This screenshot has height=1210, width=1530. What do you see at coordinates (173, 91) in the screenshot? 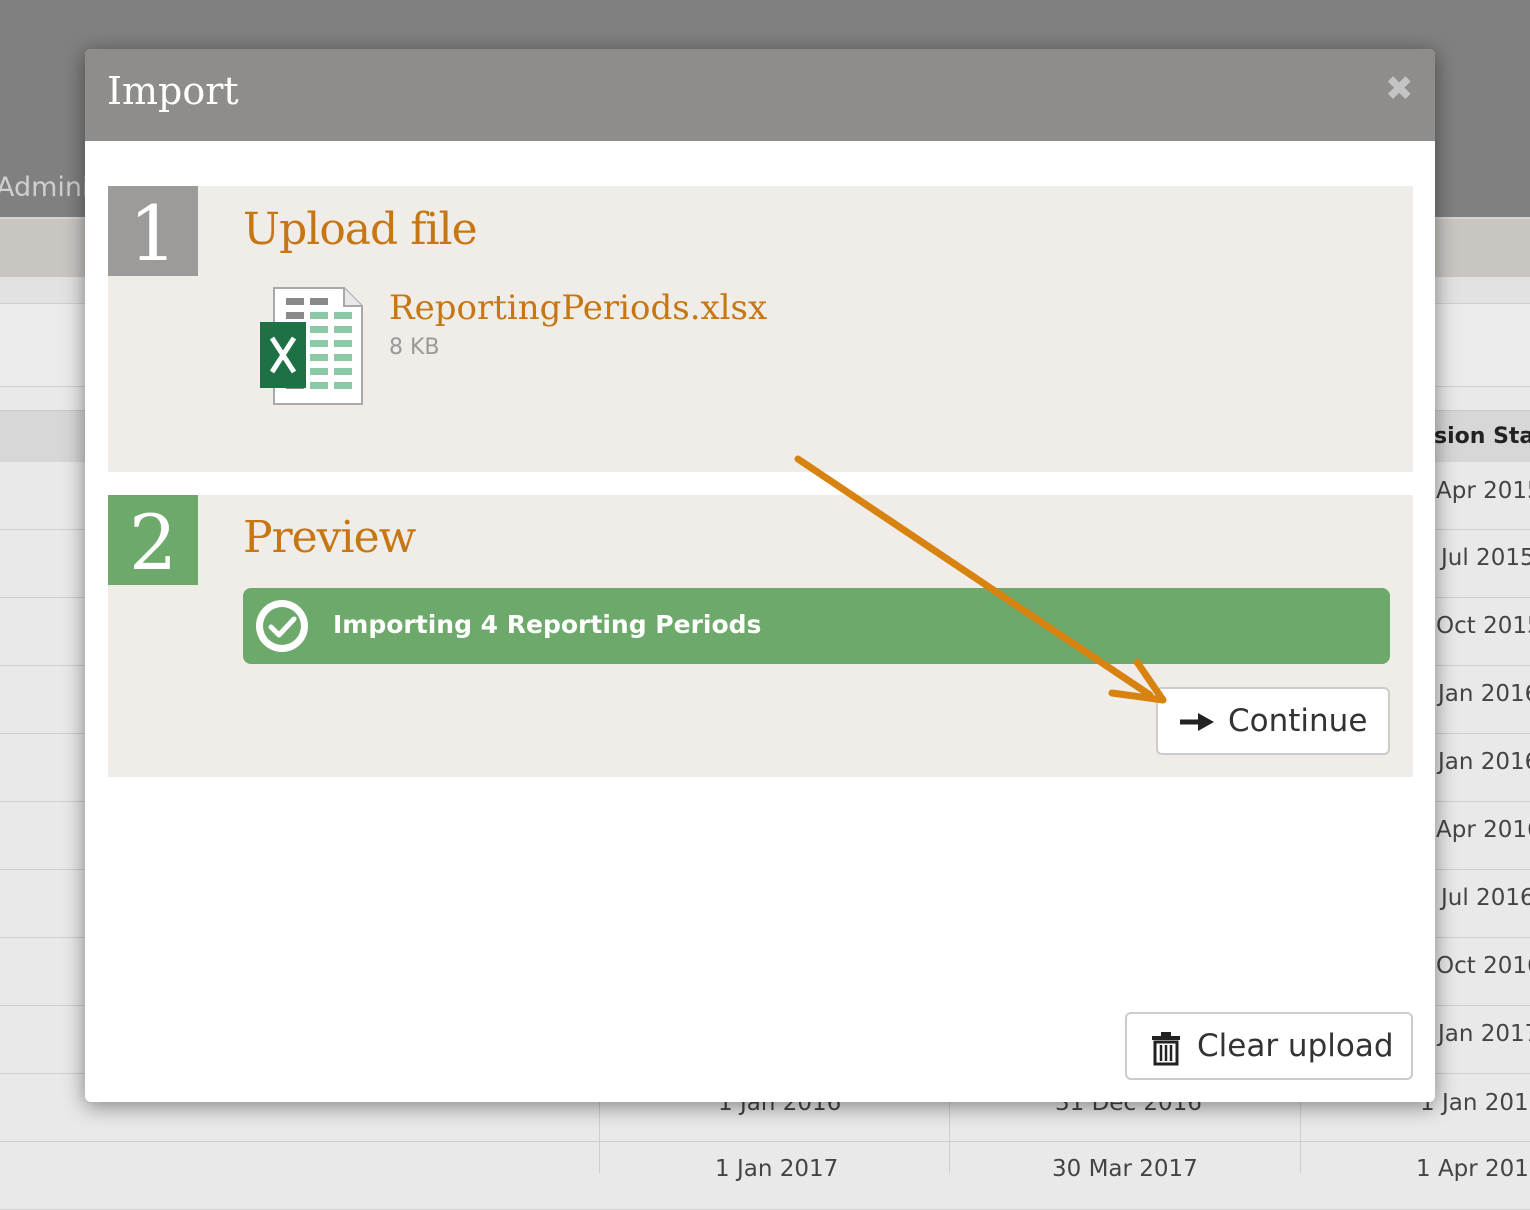
I see `modal-title: Import` at bounding box center [173, 91].